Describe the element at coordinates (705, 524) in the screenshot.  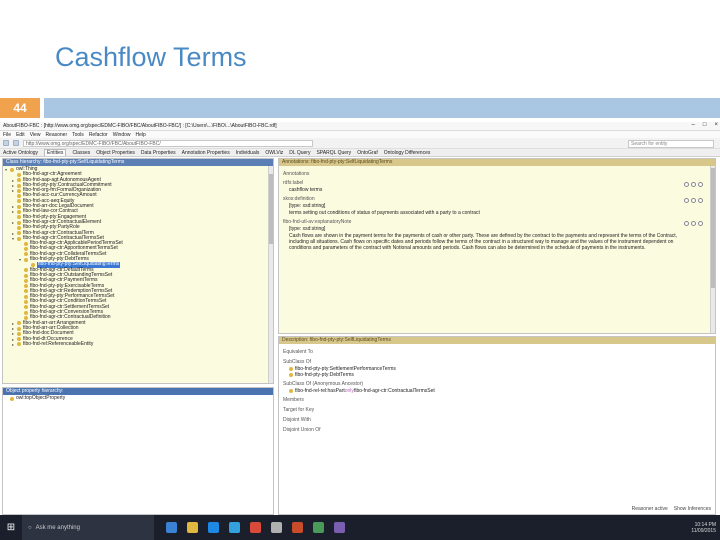
I see `clock-time: 10:14 PM` at that location.